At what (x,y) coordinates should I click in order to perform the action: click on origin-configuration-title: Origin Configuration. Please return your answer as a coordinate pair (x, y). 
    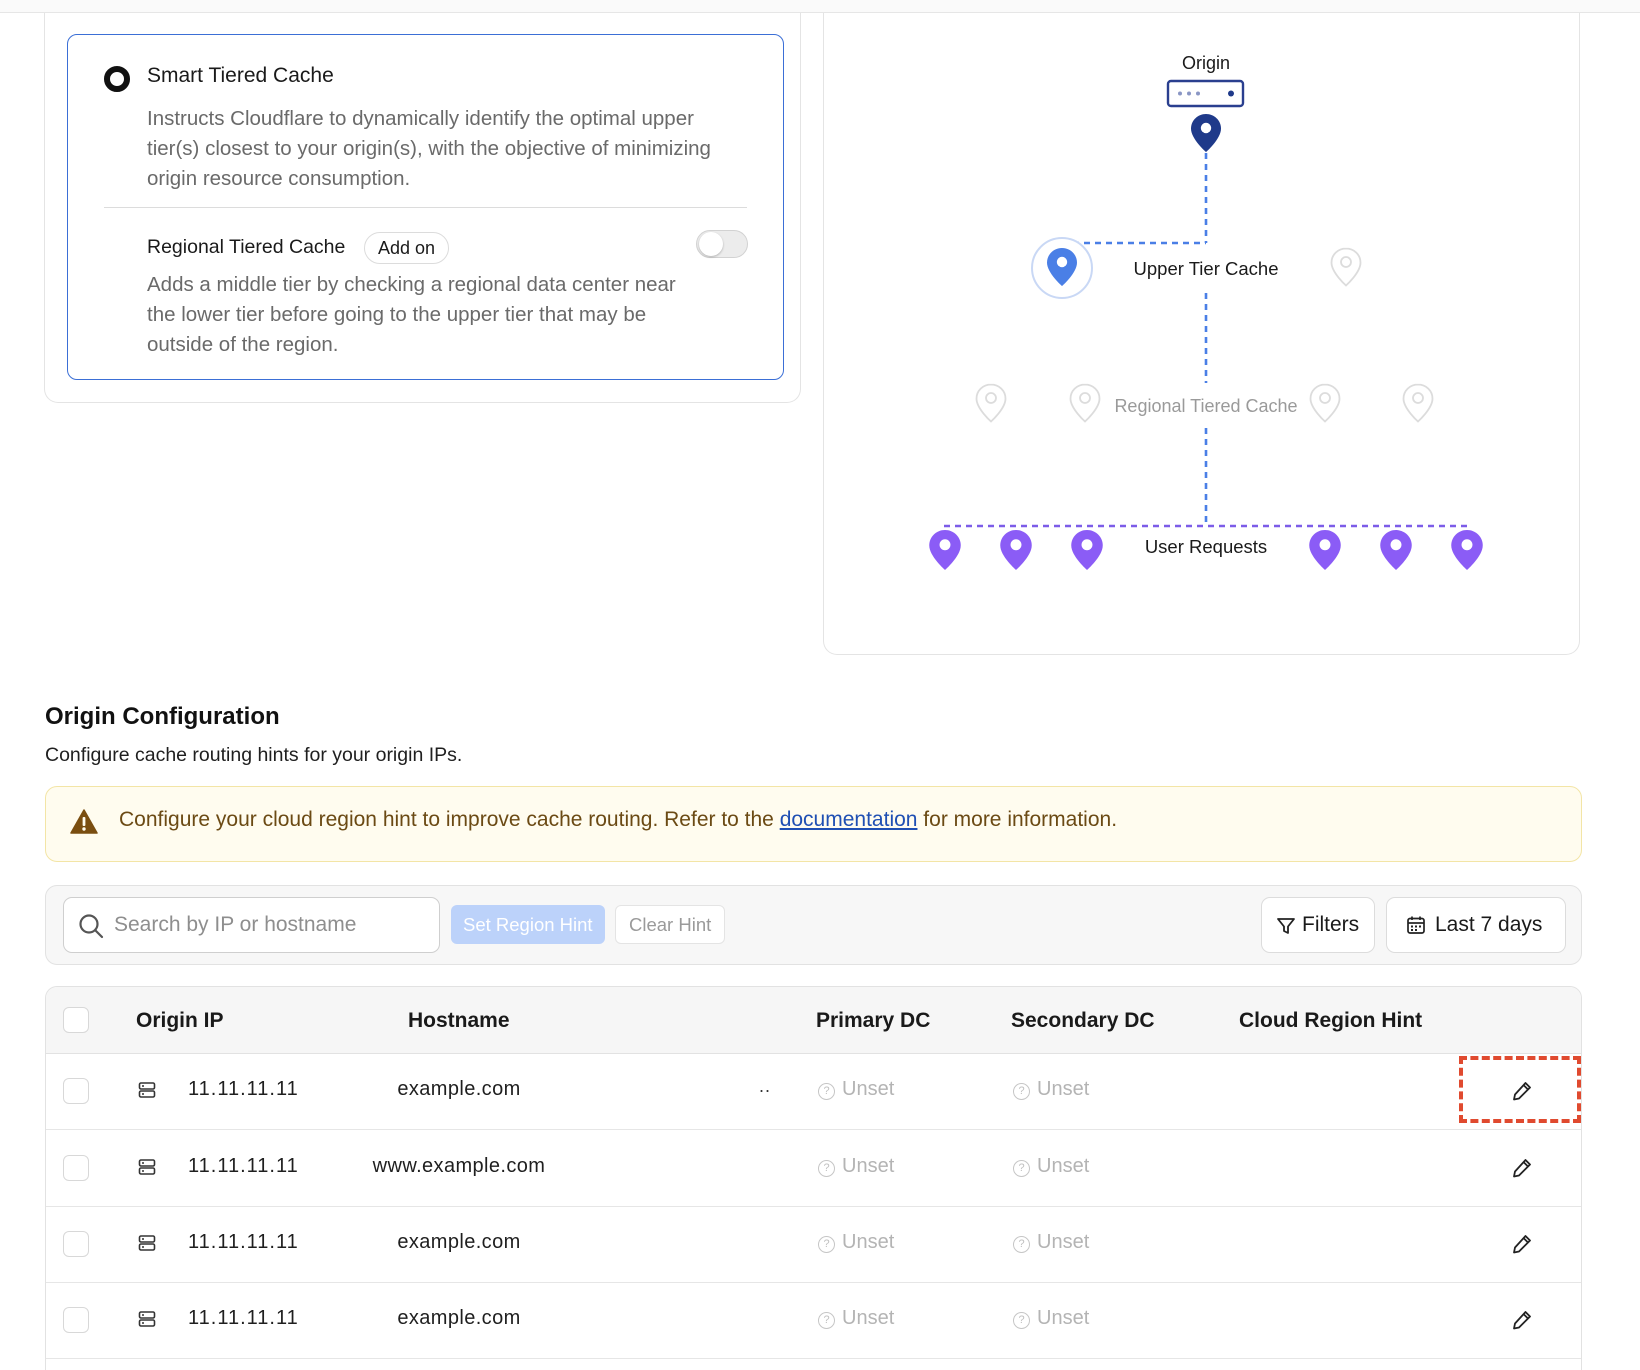
    Looking at the image, I should click on (162, 716).